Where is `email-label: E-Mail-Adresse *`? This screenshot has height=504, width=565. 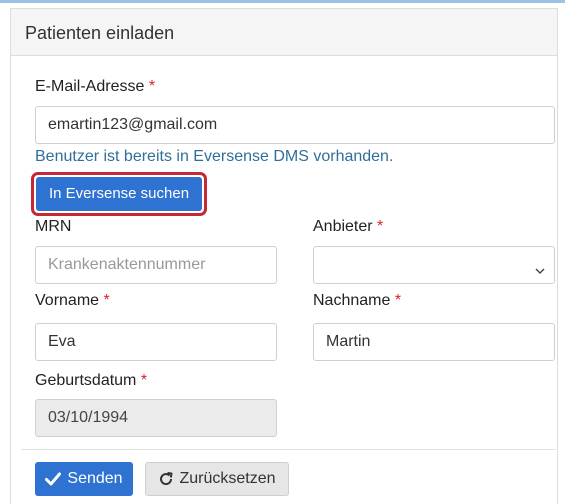
email-label: E-Mail-Adresse * is located at coordinates (95, 87).